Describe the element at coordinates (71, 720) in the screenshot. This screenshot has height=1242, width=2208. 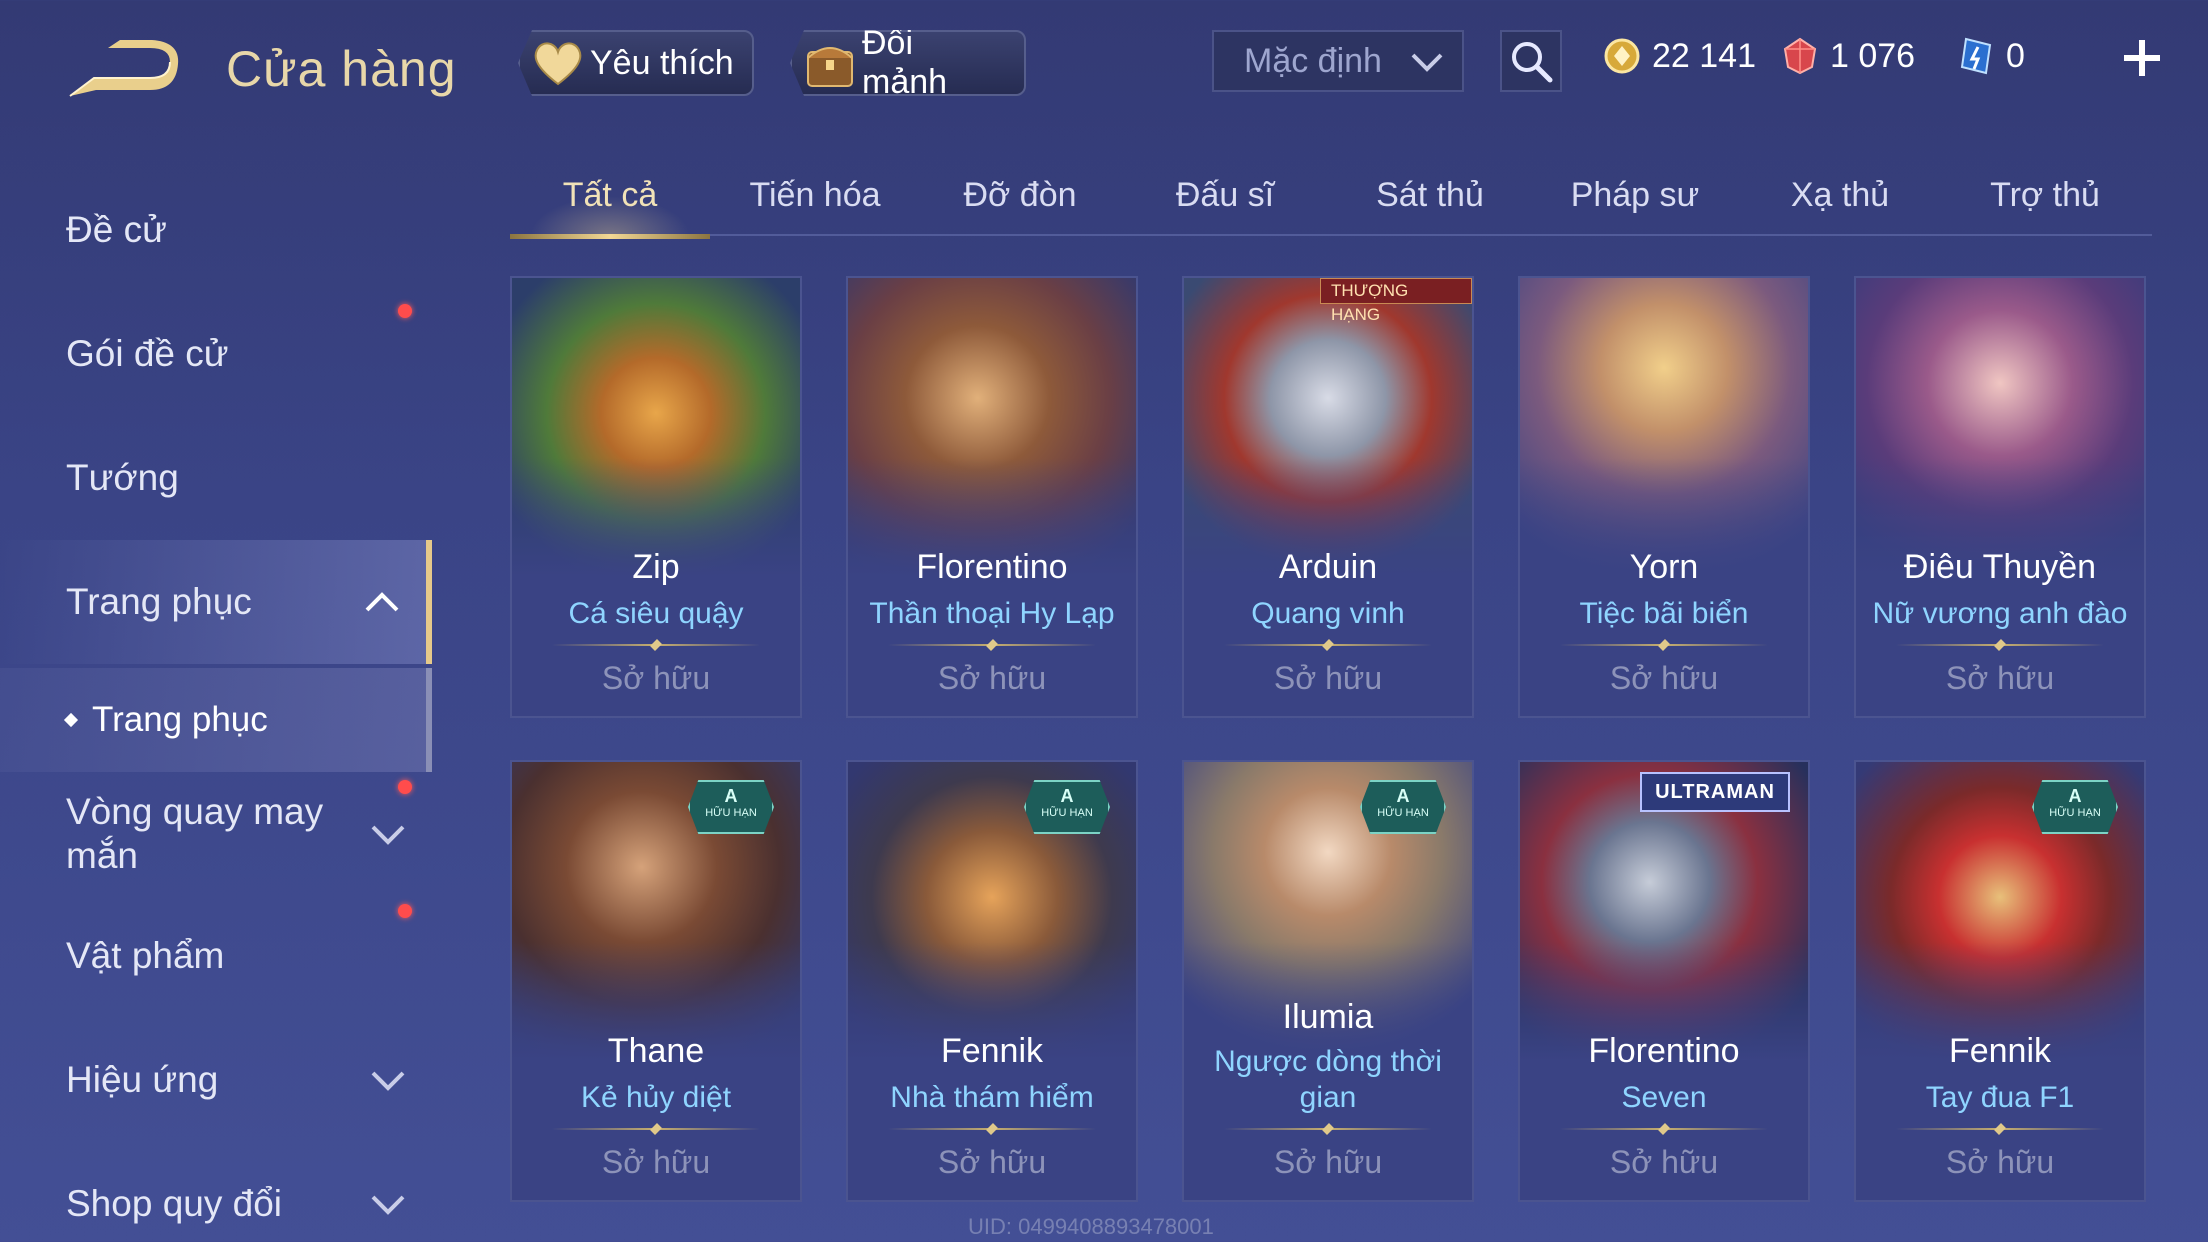
I see `bullet-icon` at that location.